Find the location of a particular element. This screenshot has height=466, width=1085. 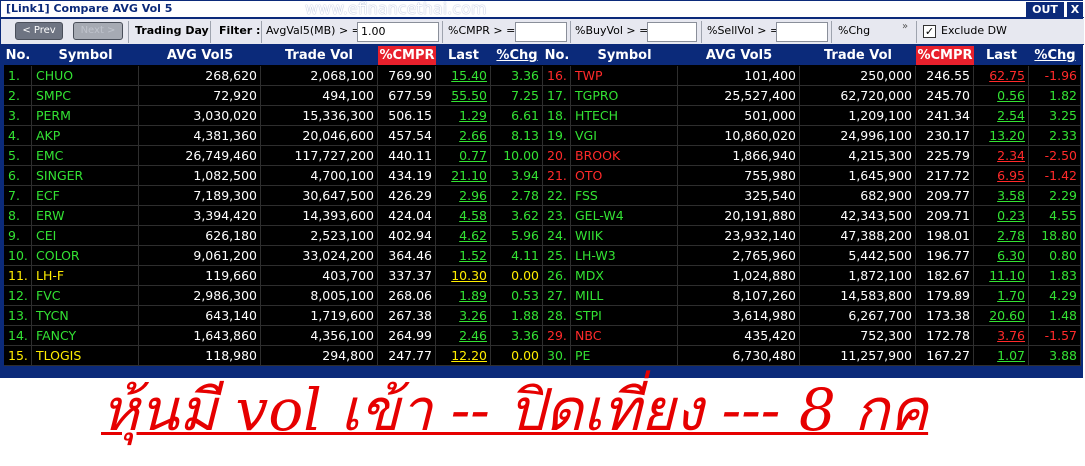

cell-symbol: PE is located at coordinates (624, 356).